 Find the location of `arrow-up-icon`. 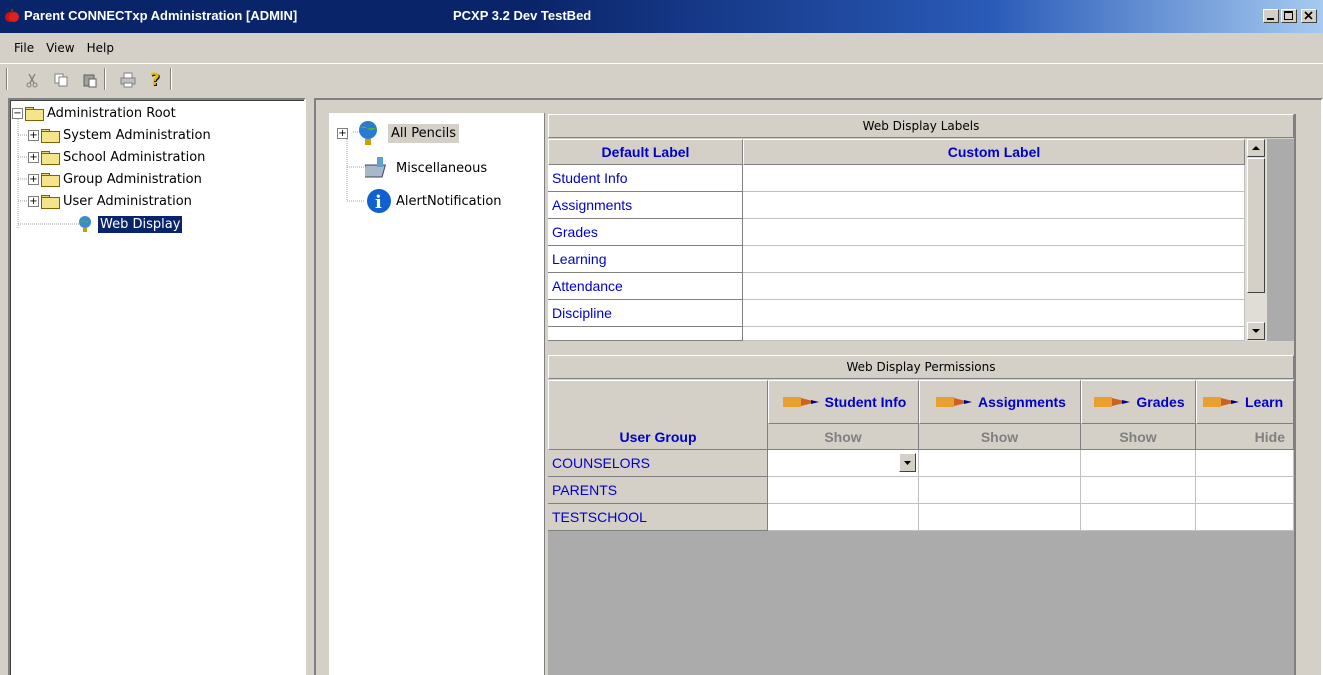

arrow-up-icon is located at coordinates (1256, 148).